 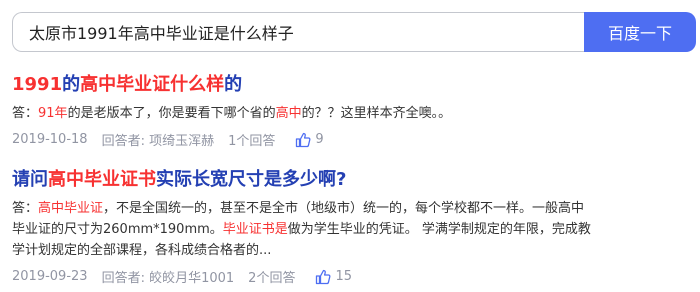 I want to click on title-text: 实际长宽尺寸是多少啊?, so click(x=251, y=179).